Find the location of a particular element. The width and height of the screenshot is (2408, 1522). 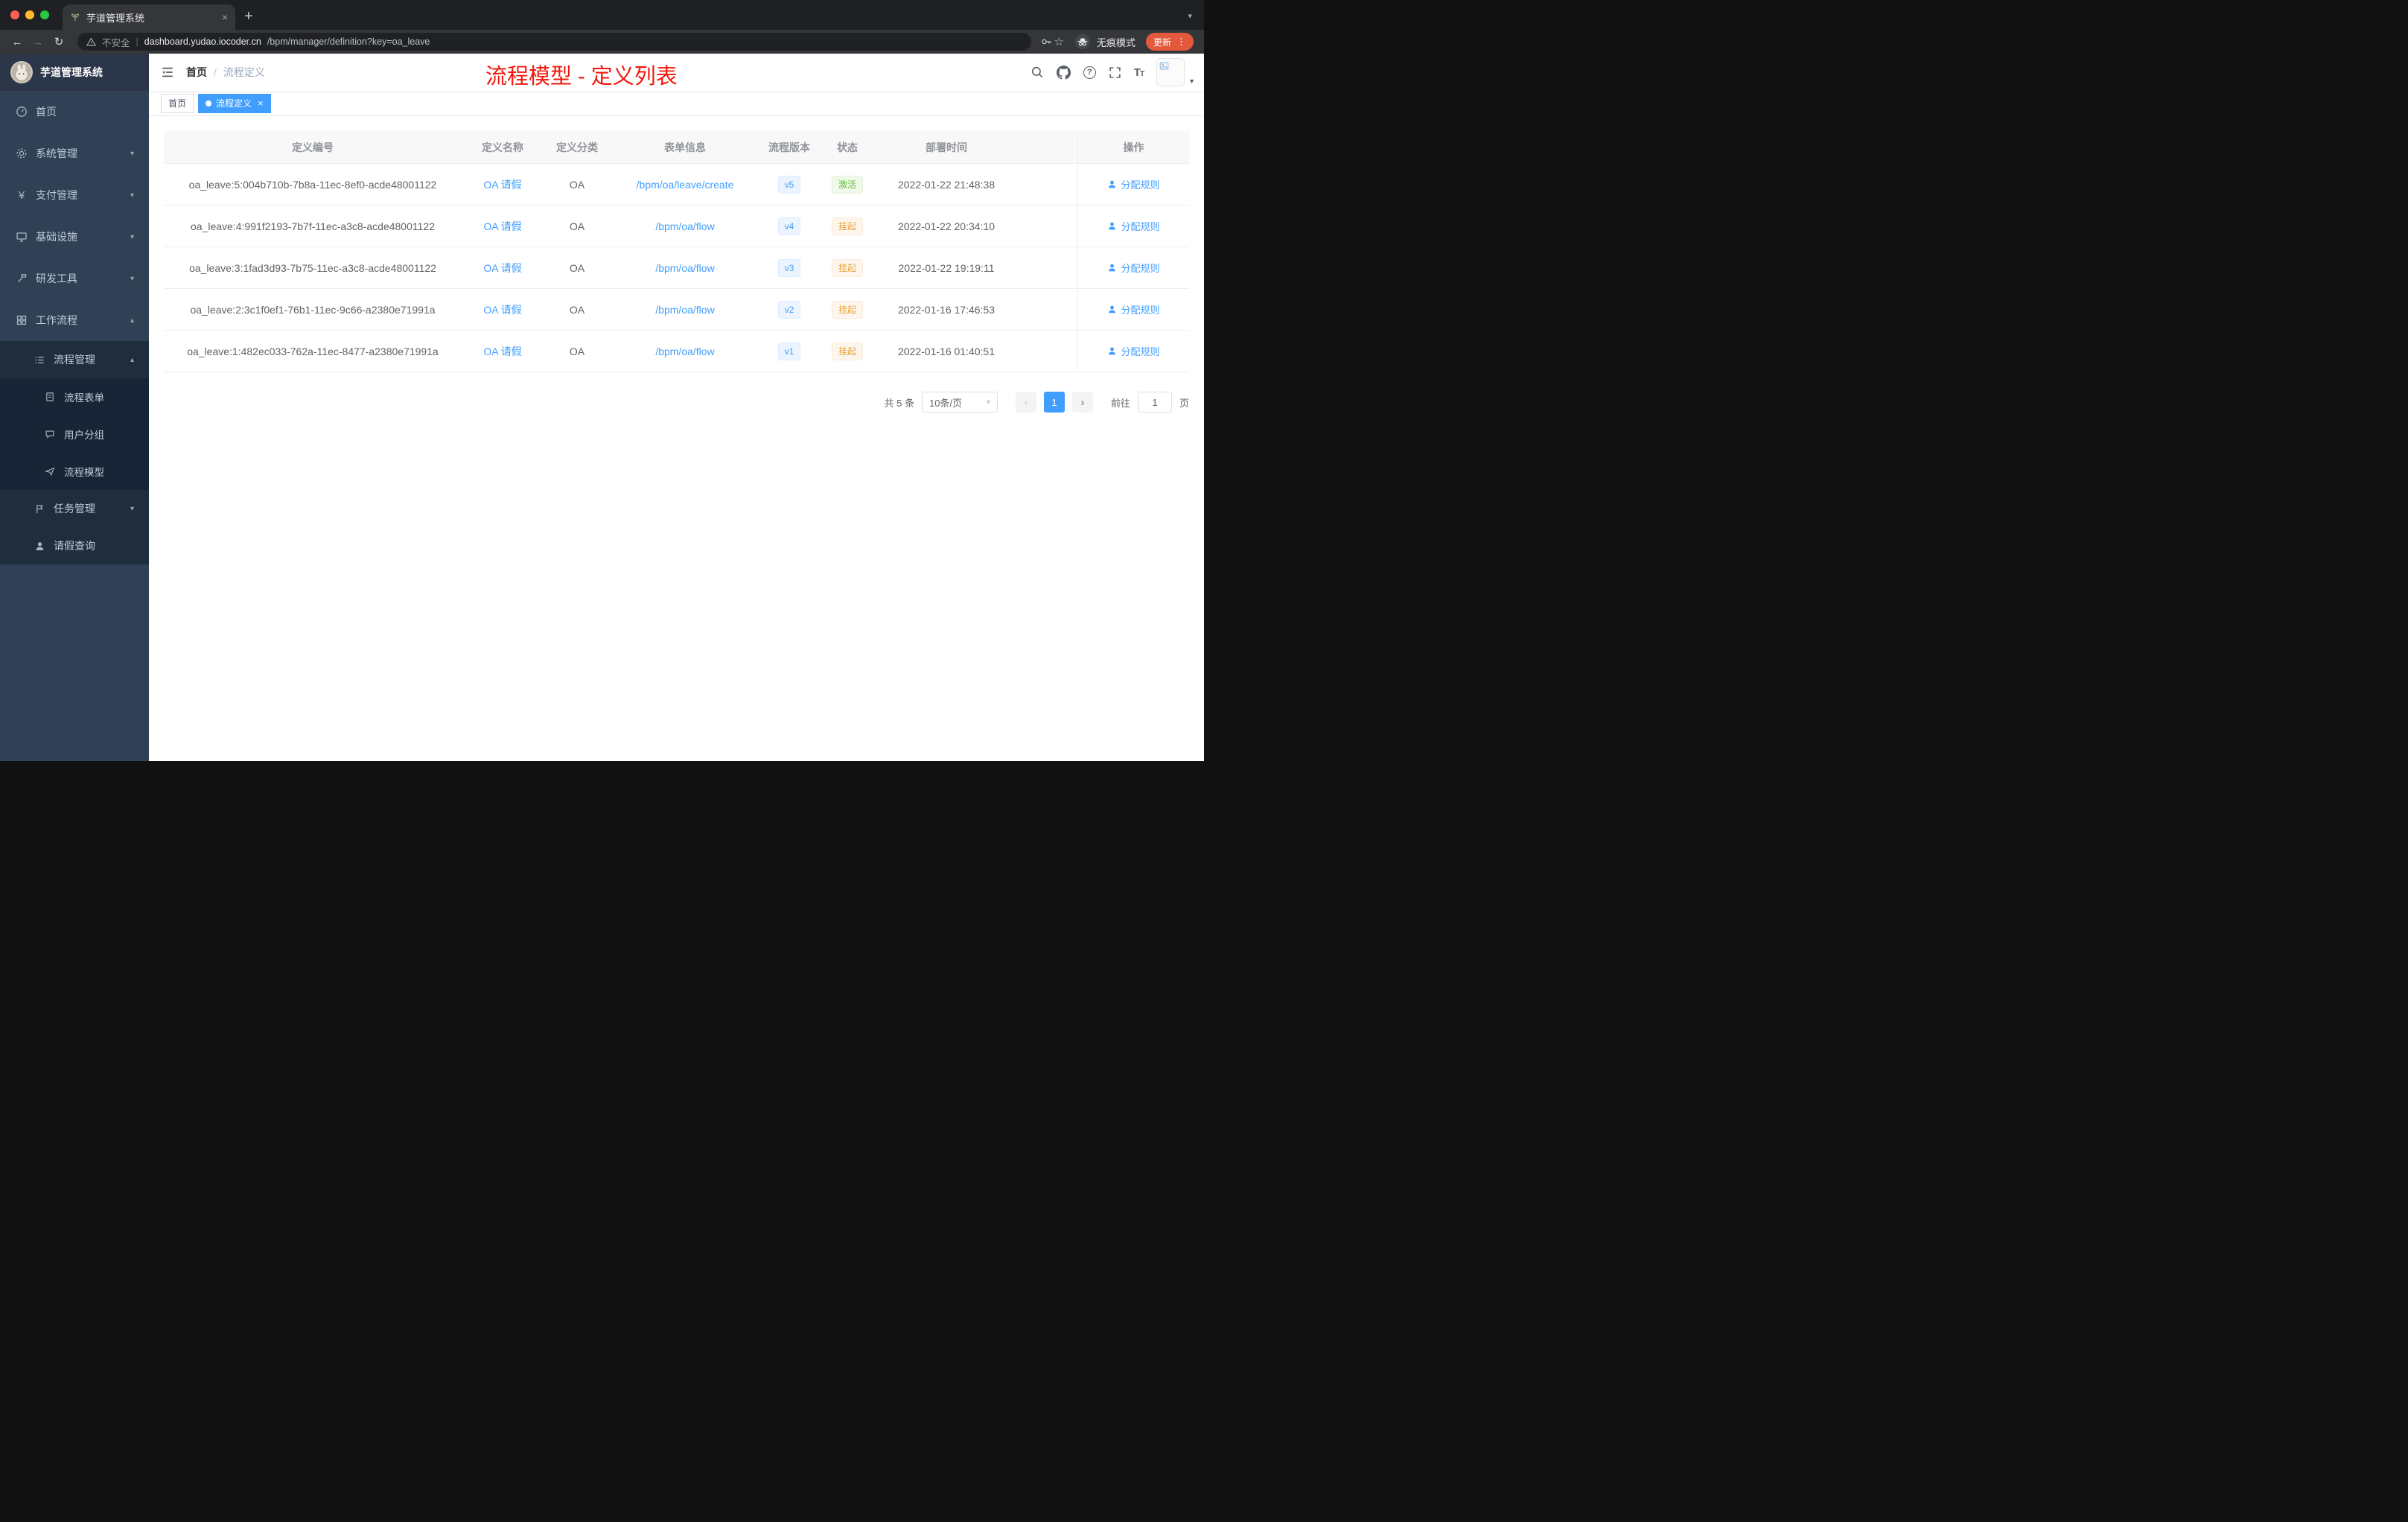

tag-process-definition: 流程定义 × is located at coordinates (234, 103).